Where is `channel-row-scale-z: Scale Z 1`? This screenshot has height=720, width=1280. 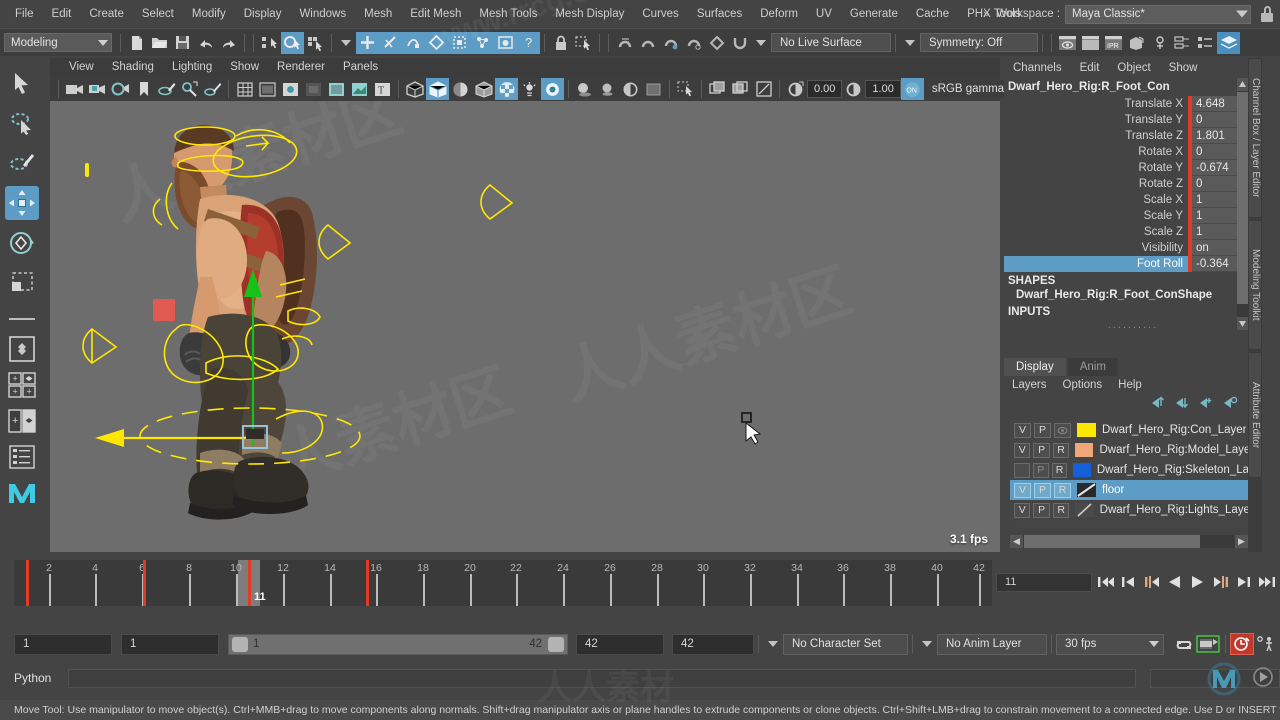
channel-row-scale-z: Scale Z 1 is located at coordinates (1133, 232).